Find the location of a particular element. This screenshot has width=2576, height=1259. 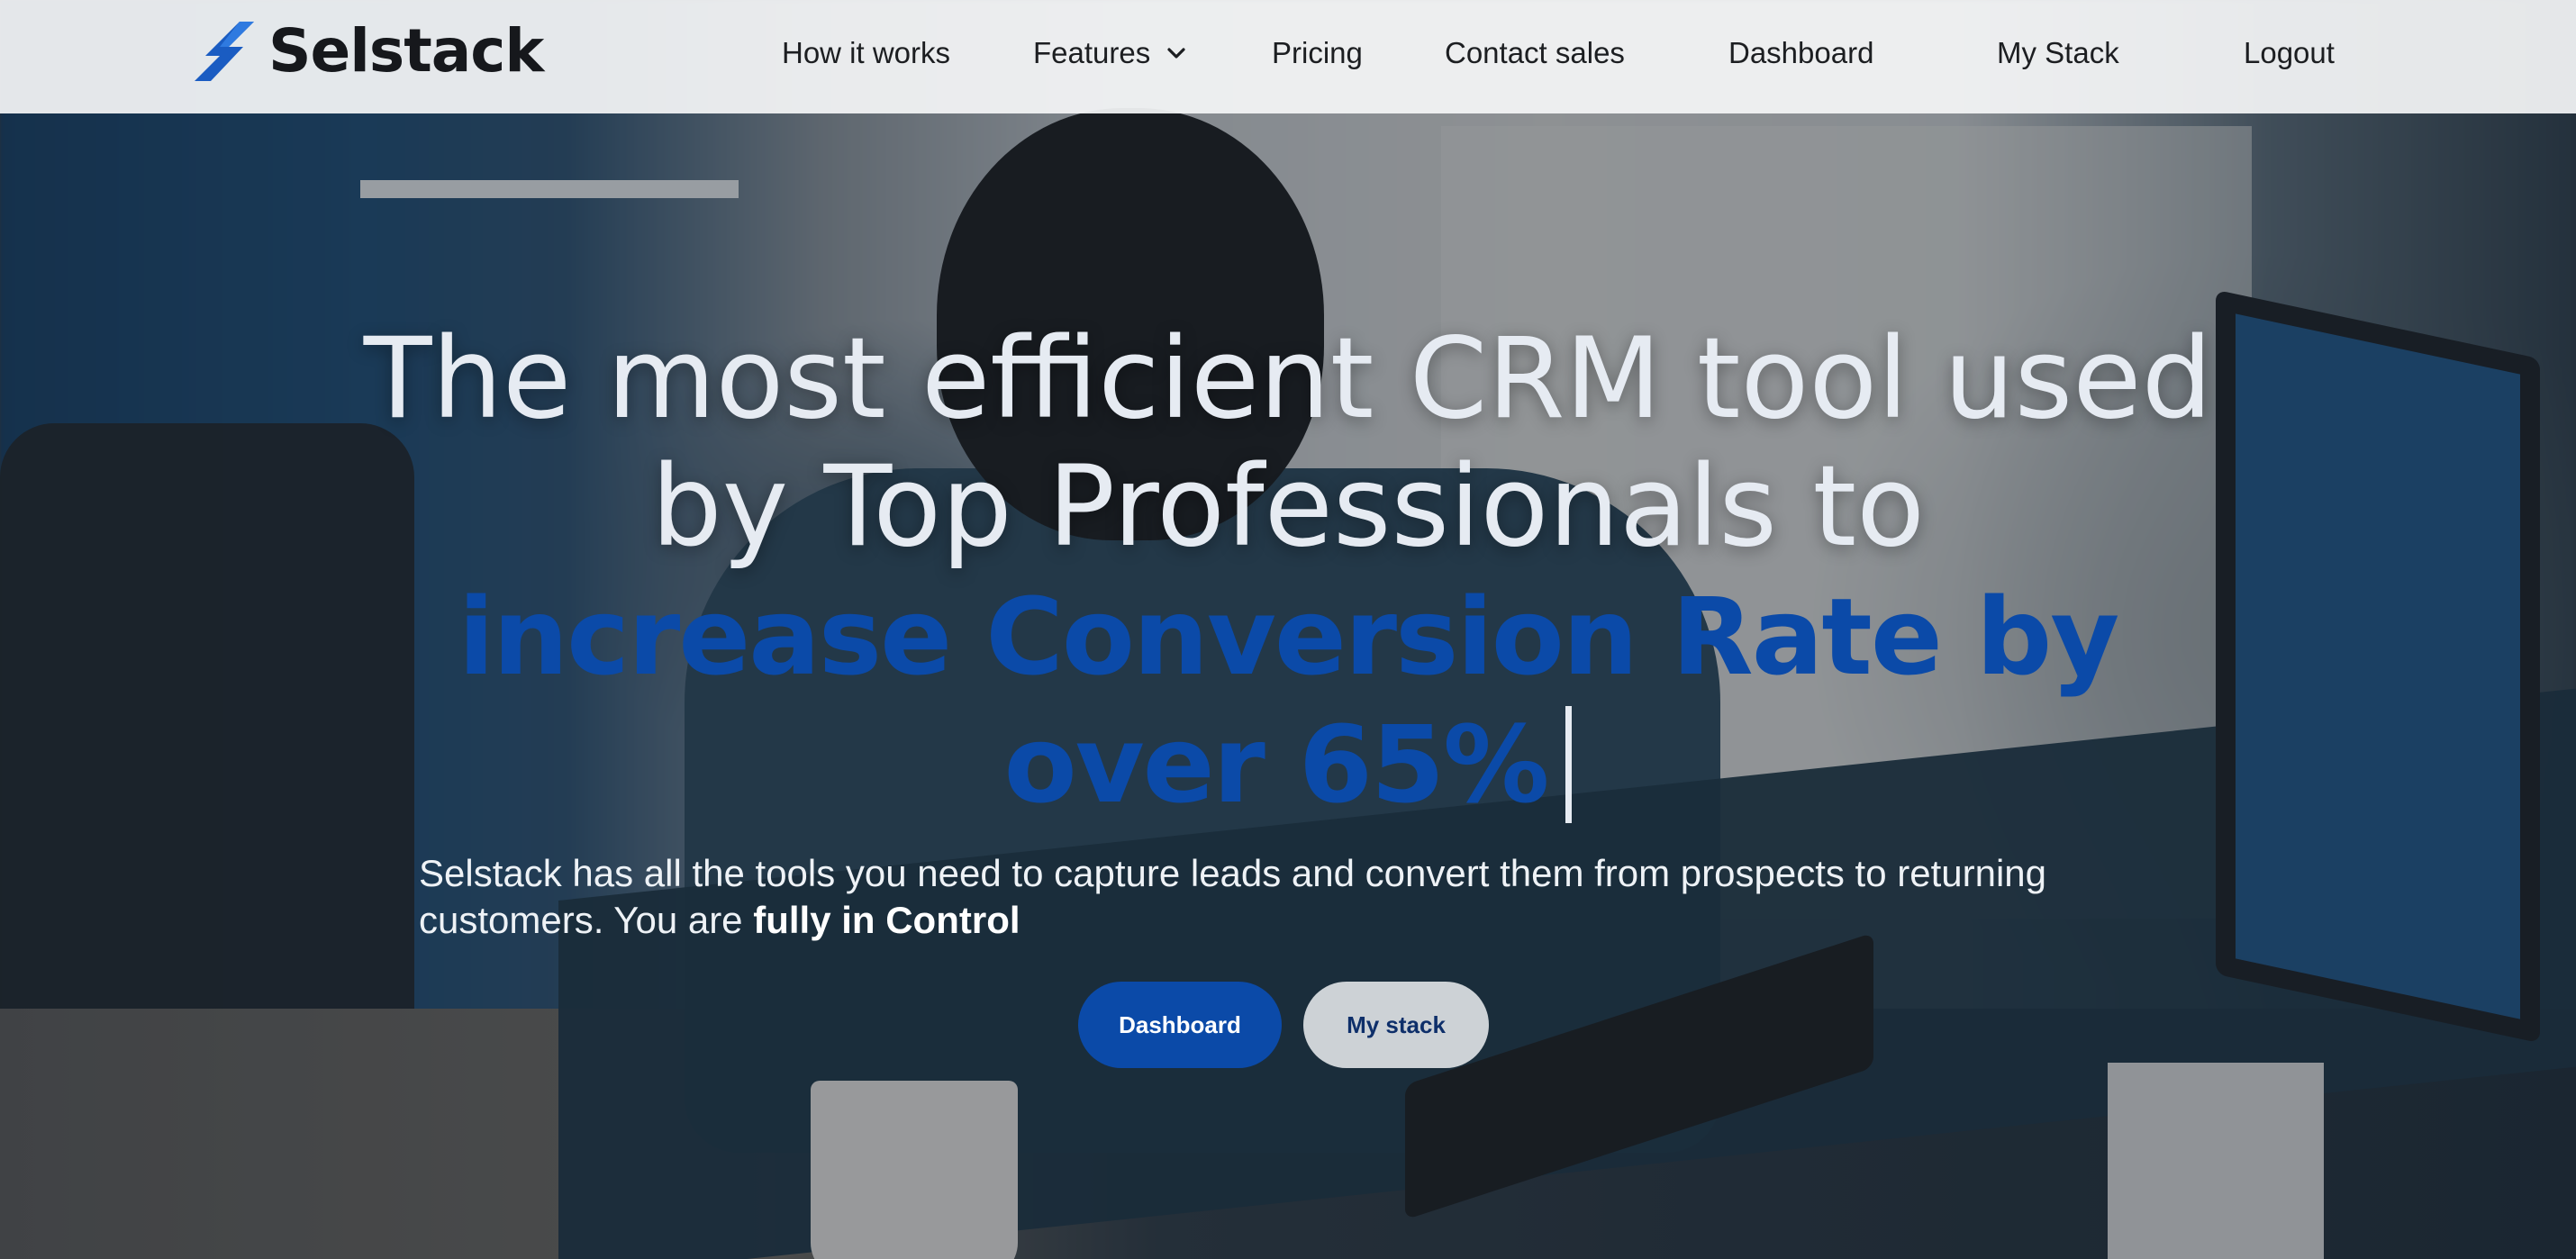

nav-logout: Logout is located at coordinates (2289, 53).